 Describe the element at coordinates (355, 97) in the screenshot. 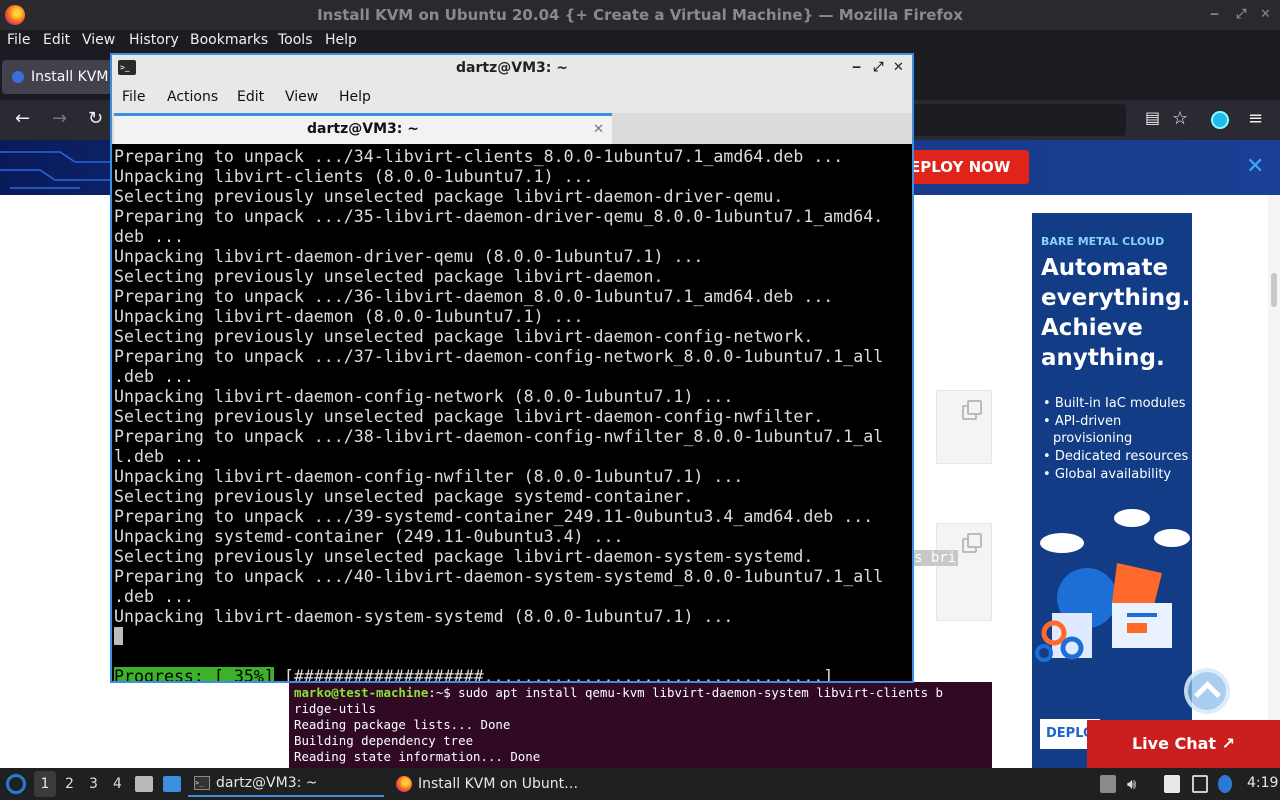

I see `terminal-menu-help: Help` at that location.